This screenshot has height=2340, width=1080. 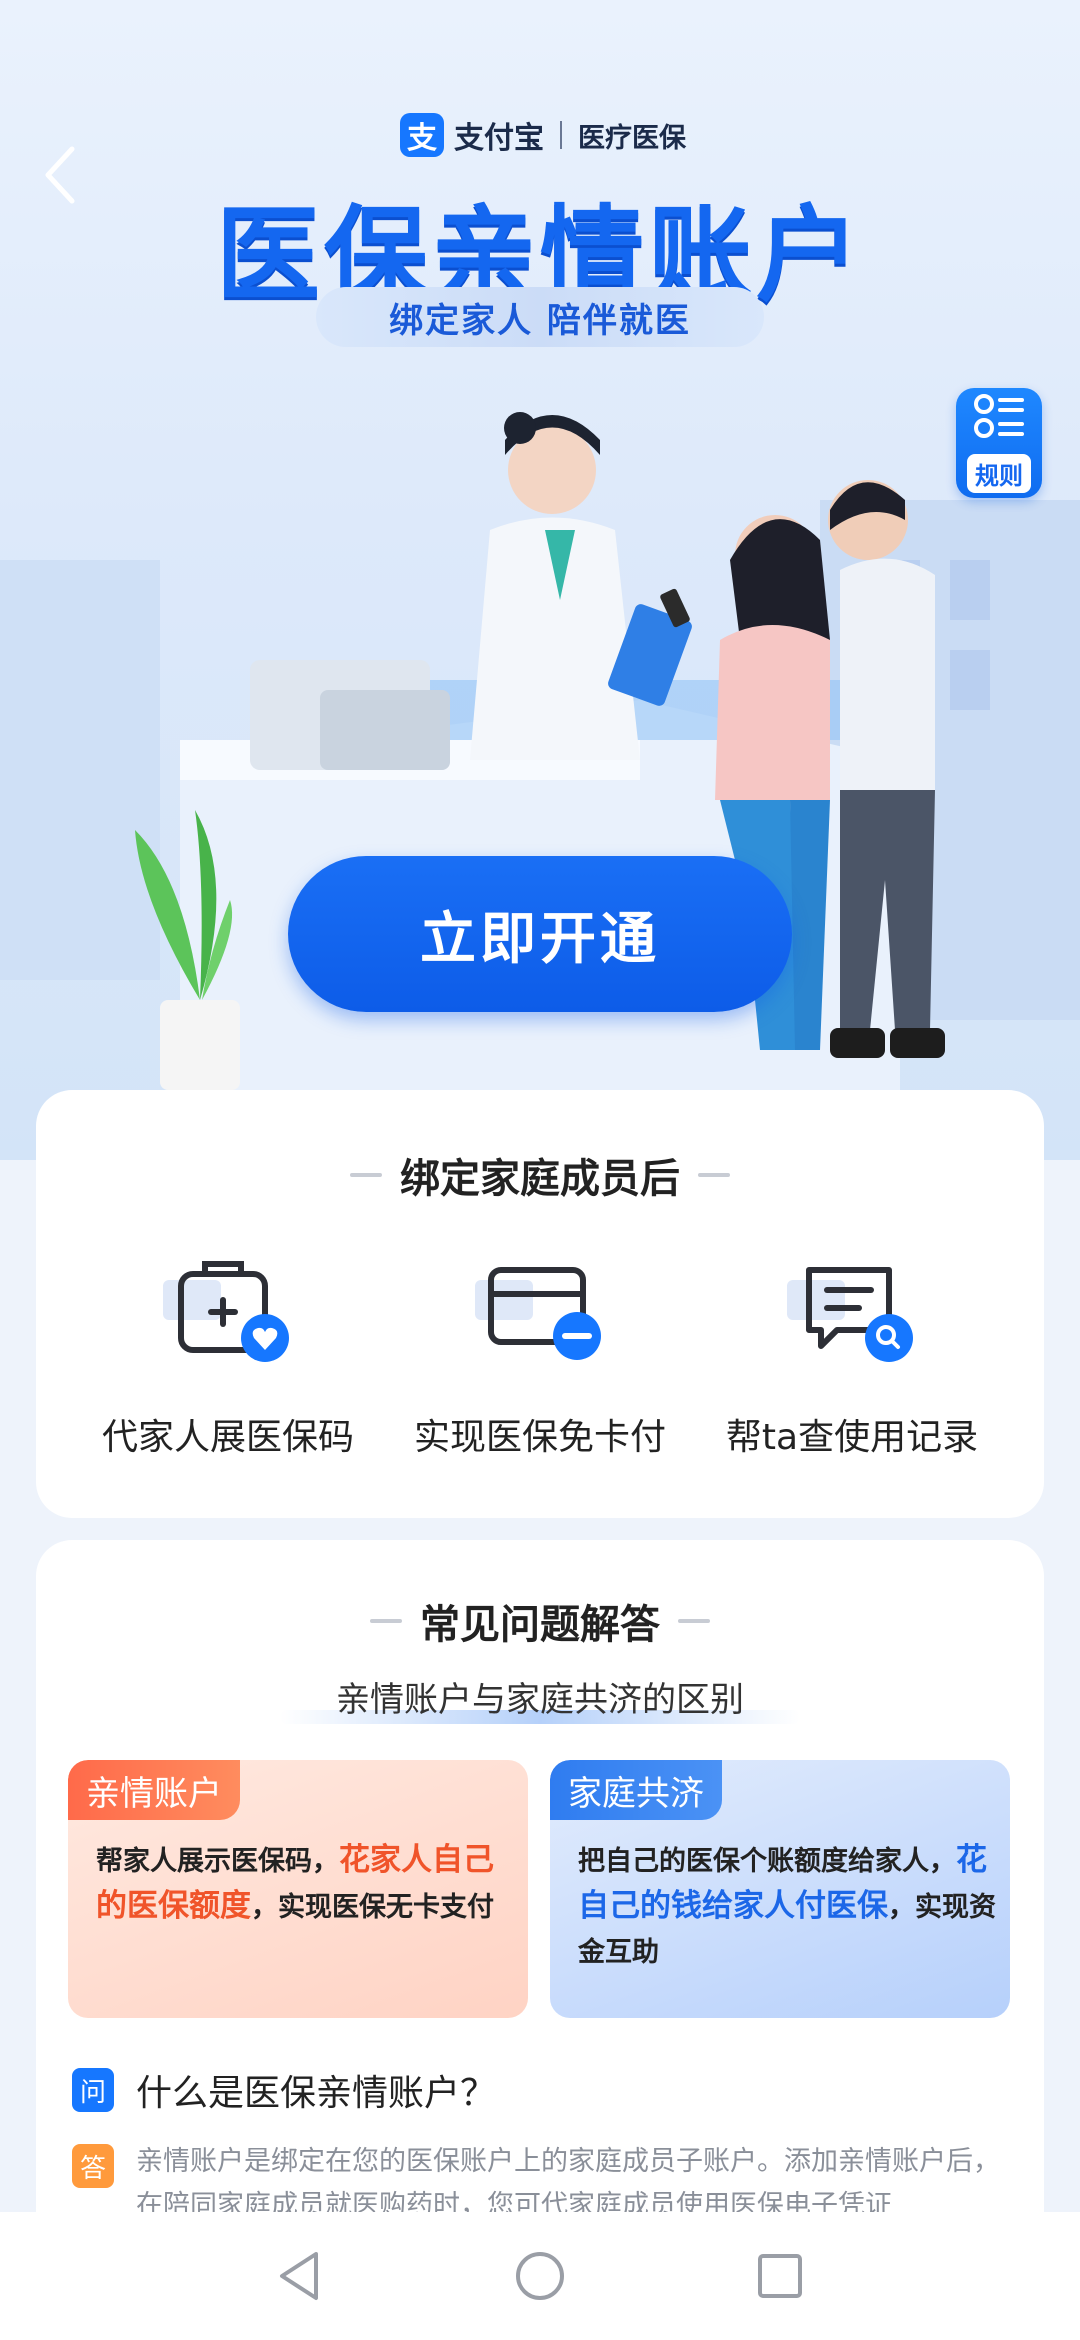 I want to click on compare-subtitle: 亲情账户与家庭共济的区别, so click(x=540, y=1698).